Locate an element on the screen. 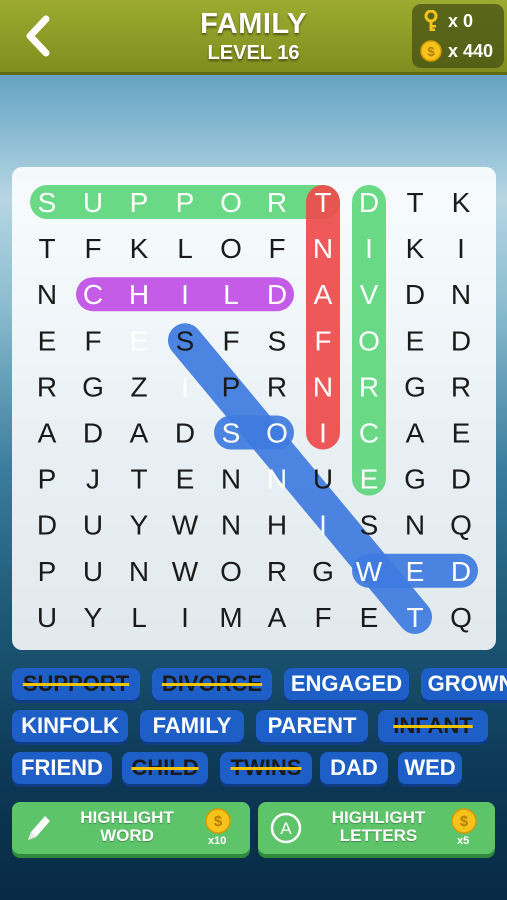 Image resolution: width=507 pixels, height=900 pixels. word-chip-wed: WED is located at coordinates (430, 768).